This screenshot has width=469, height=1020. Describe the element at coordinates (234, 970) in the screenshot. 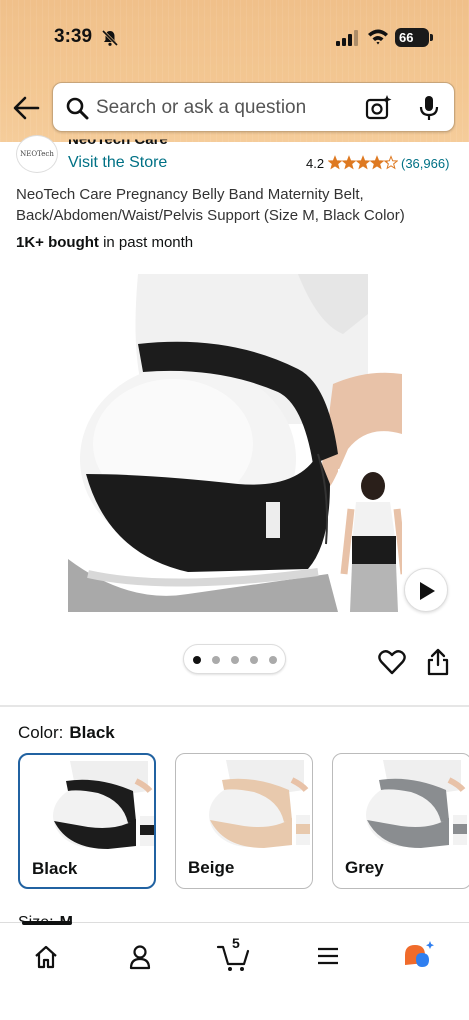

I see `bottom-nav-bar: 5` at that location.